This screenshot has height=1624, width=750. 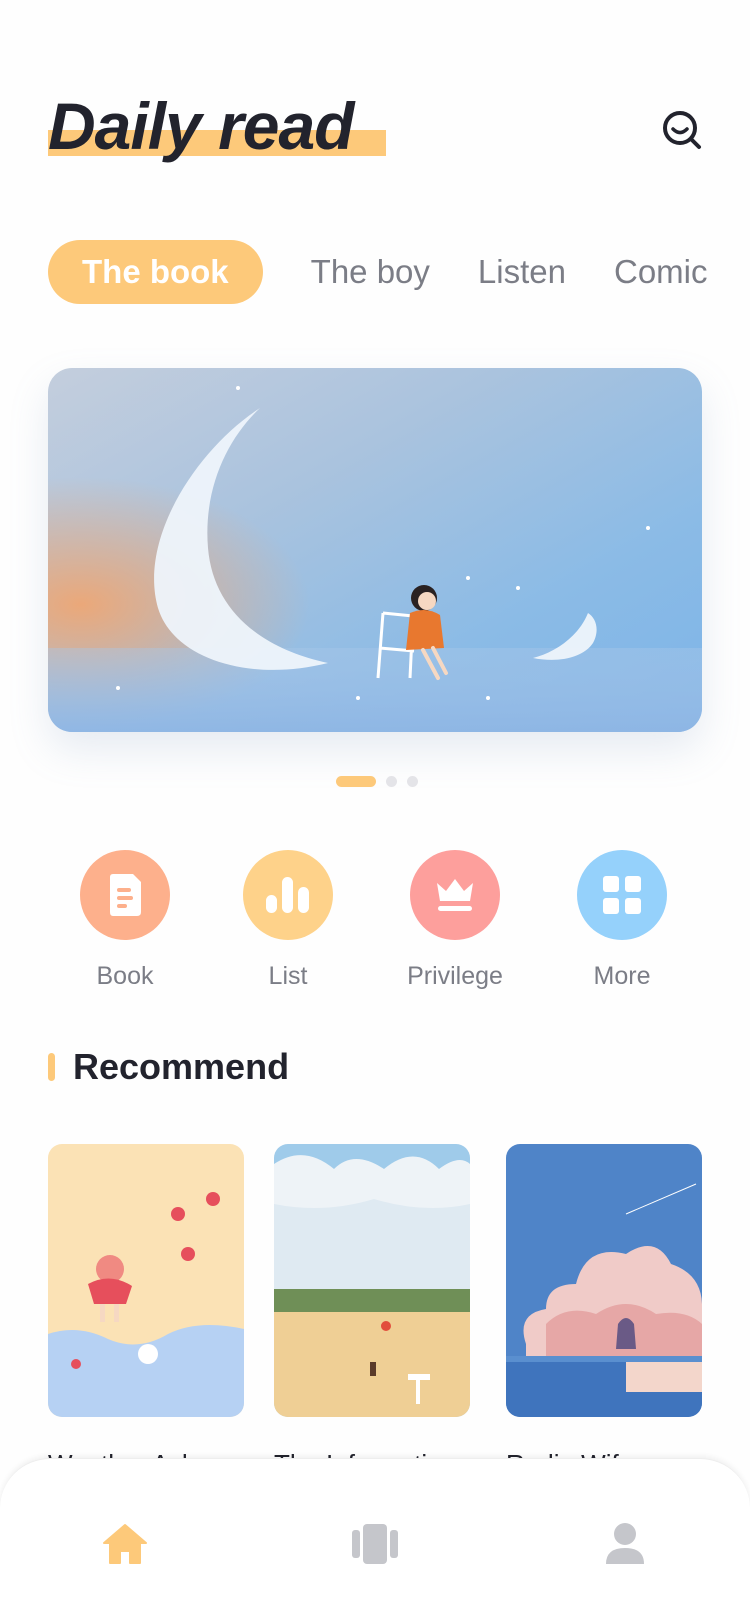 What do you see at coordinates (125, 976) in the screenshot?
I see `action-book-label: Book` at bounding box center [125, 976].